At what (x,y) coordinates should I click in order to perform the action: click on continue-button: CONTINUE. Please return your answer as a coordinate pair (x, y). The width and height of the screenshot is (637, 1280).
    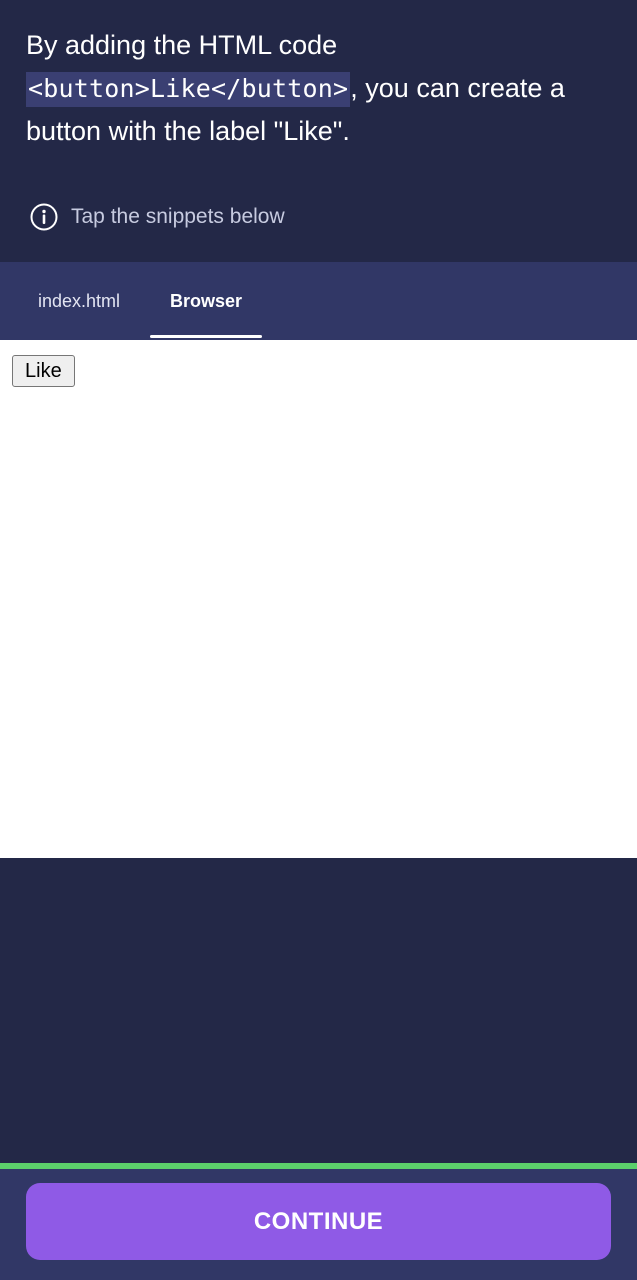
    Looking at the image, I should click on (318, 1221).